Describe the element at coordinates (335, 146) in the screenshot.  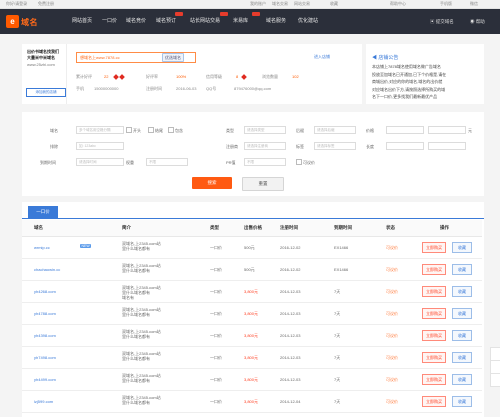
I see `filter-tag-select: 请选择标签` at that location.